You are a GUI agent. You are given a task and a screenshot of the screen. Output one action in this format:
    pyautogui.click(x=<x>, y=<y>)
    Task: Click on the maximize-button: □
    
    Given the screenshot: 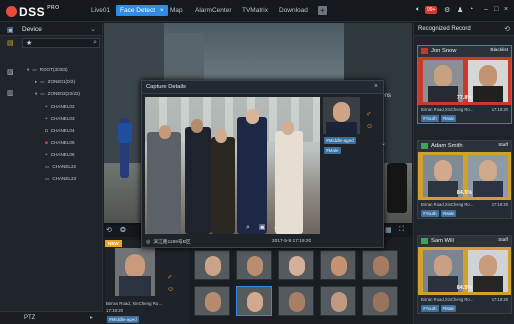 What is the action you would take?
    pyautogui.click(x=496, y=9)
    